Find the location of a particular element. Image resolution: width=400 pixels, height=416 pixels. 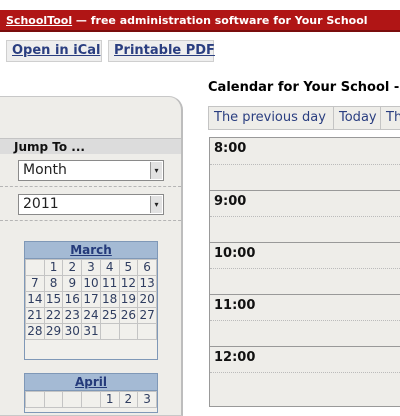

calendar-day: 17 is located at coordinates (91, 299).